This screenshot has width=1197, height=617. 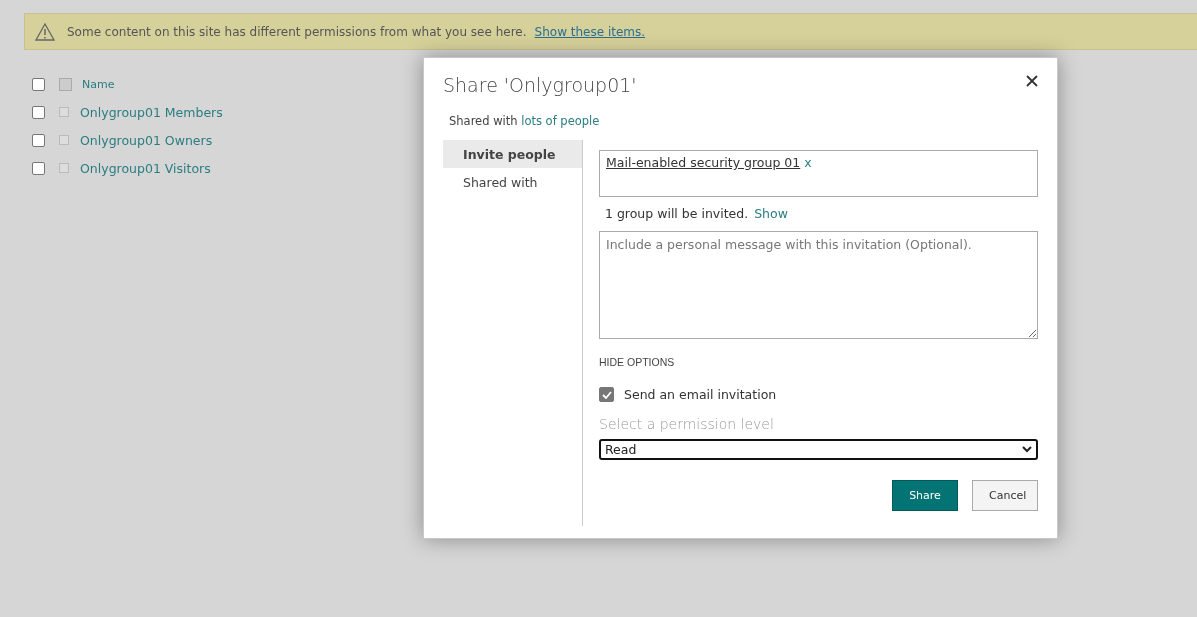 What do you see at coordinates (146, 140) in the screenshot?
I see `group-link: Onlygroup01 Owners` at bounding box center [146, 140].